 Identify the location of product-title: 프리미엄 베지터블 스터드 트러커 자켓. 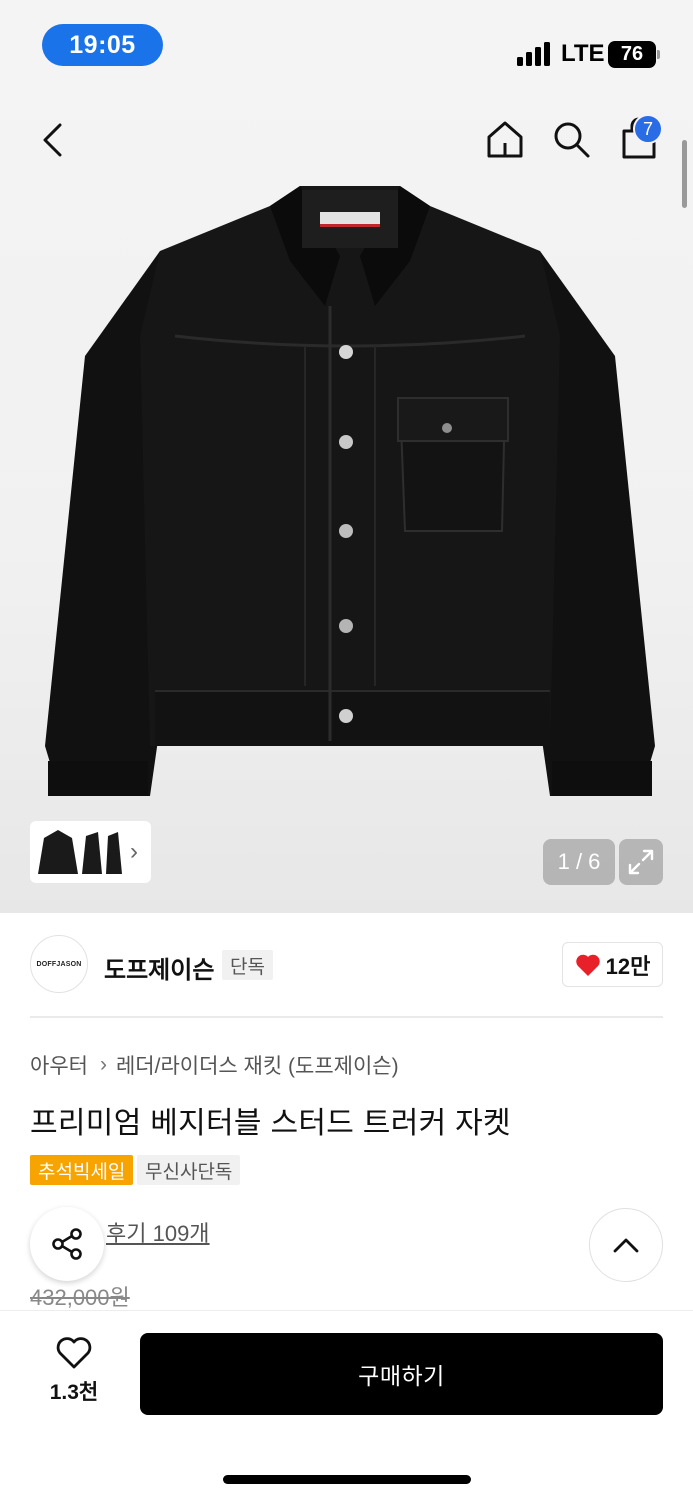
(270, 1123).